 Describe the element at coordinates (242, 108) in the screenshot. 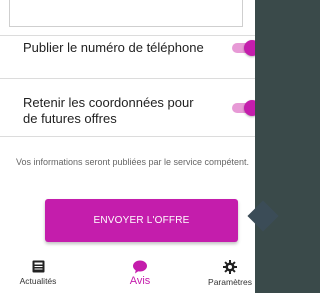

I see `retain-contact-switch` at that location.